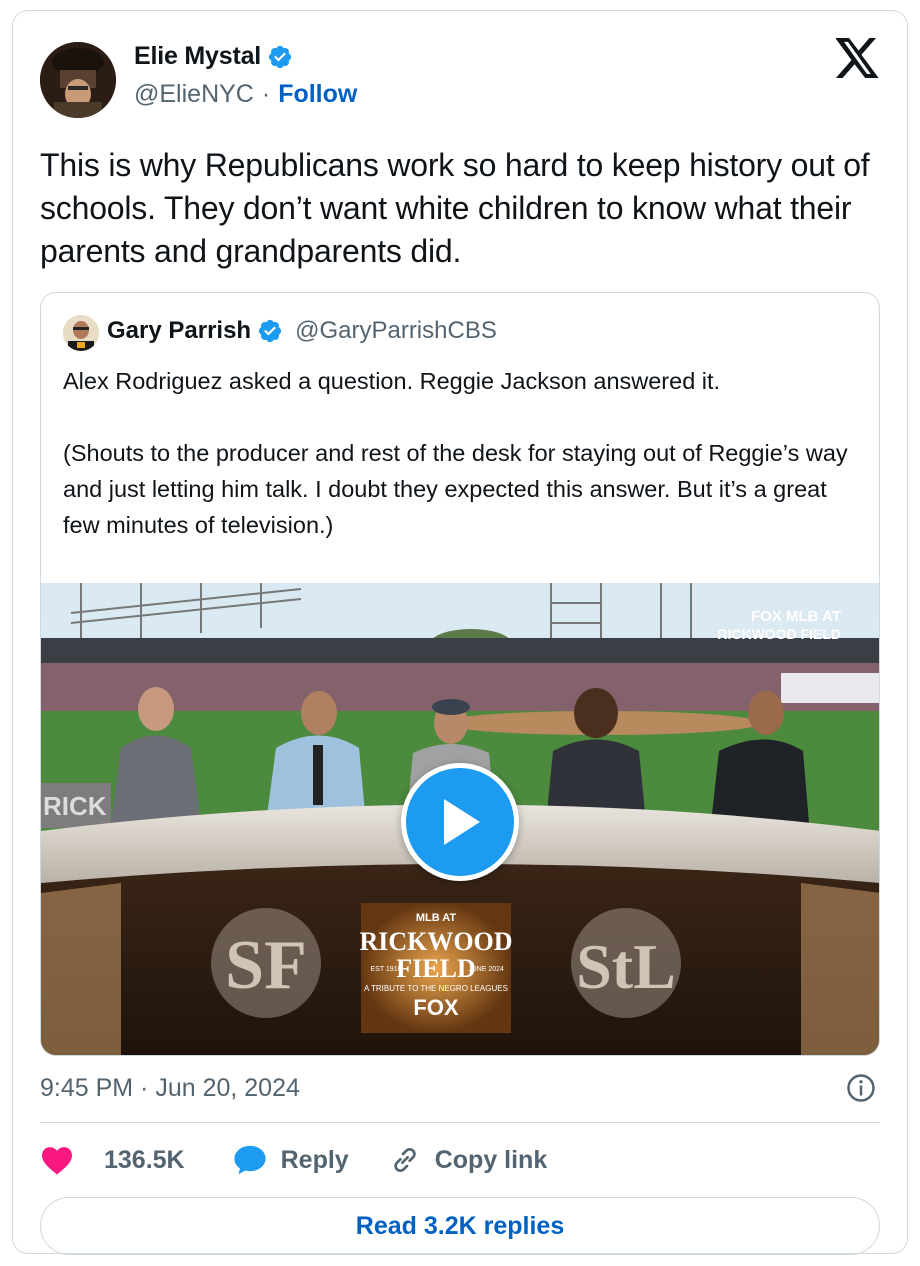 The image size is (920, 1266). I want to click on link-icon, so click(405, 1160).